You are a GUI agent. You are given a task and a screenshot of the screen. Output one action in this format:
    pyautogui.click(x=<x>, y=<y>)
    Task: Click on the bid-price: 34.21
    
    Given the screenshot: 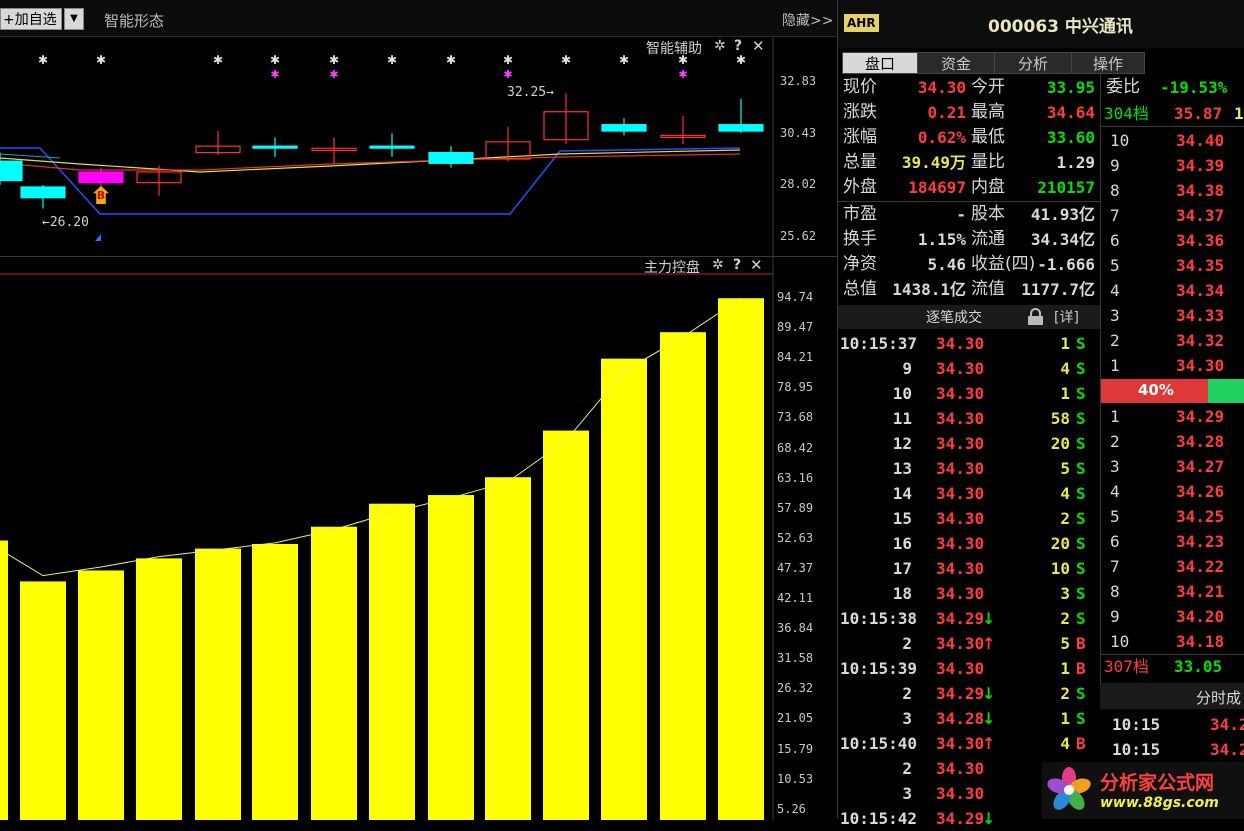 What is the action you would take?
    pyautogui.click(x=1200, y=591)
    